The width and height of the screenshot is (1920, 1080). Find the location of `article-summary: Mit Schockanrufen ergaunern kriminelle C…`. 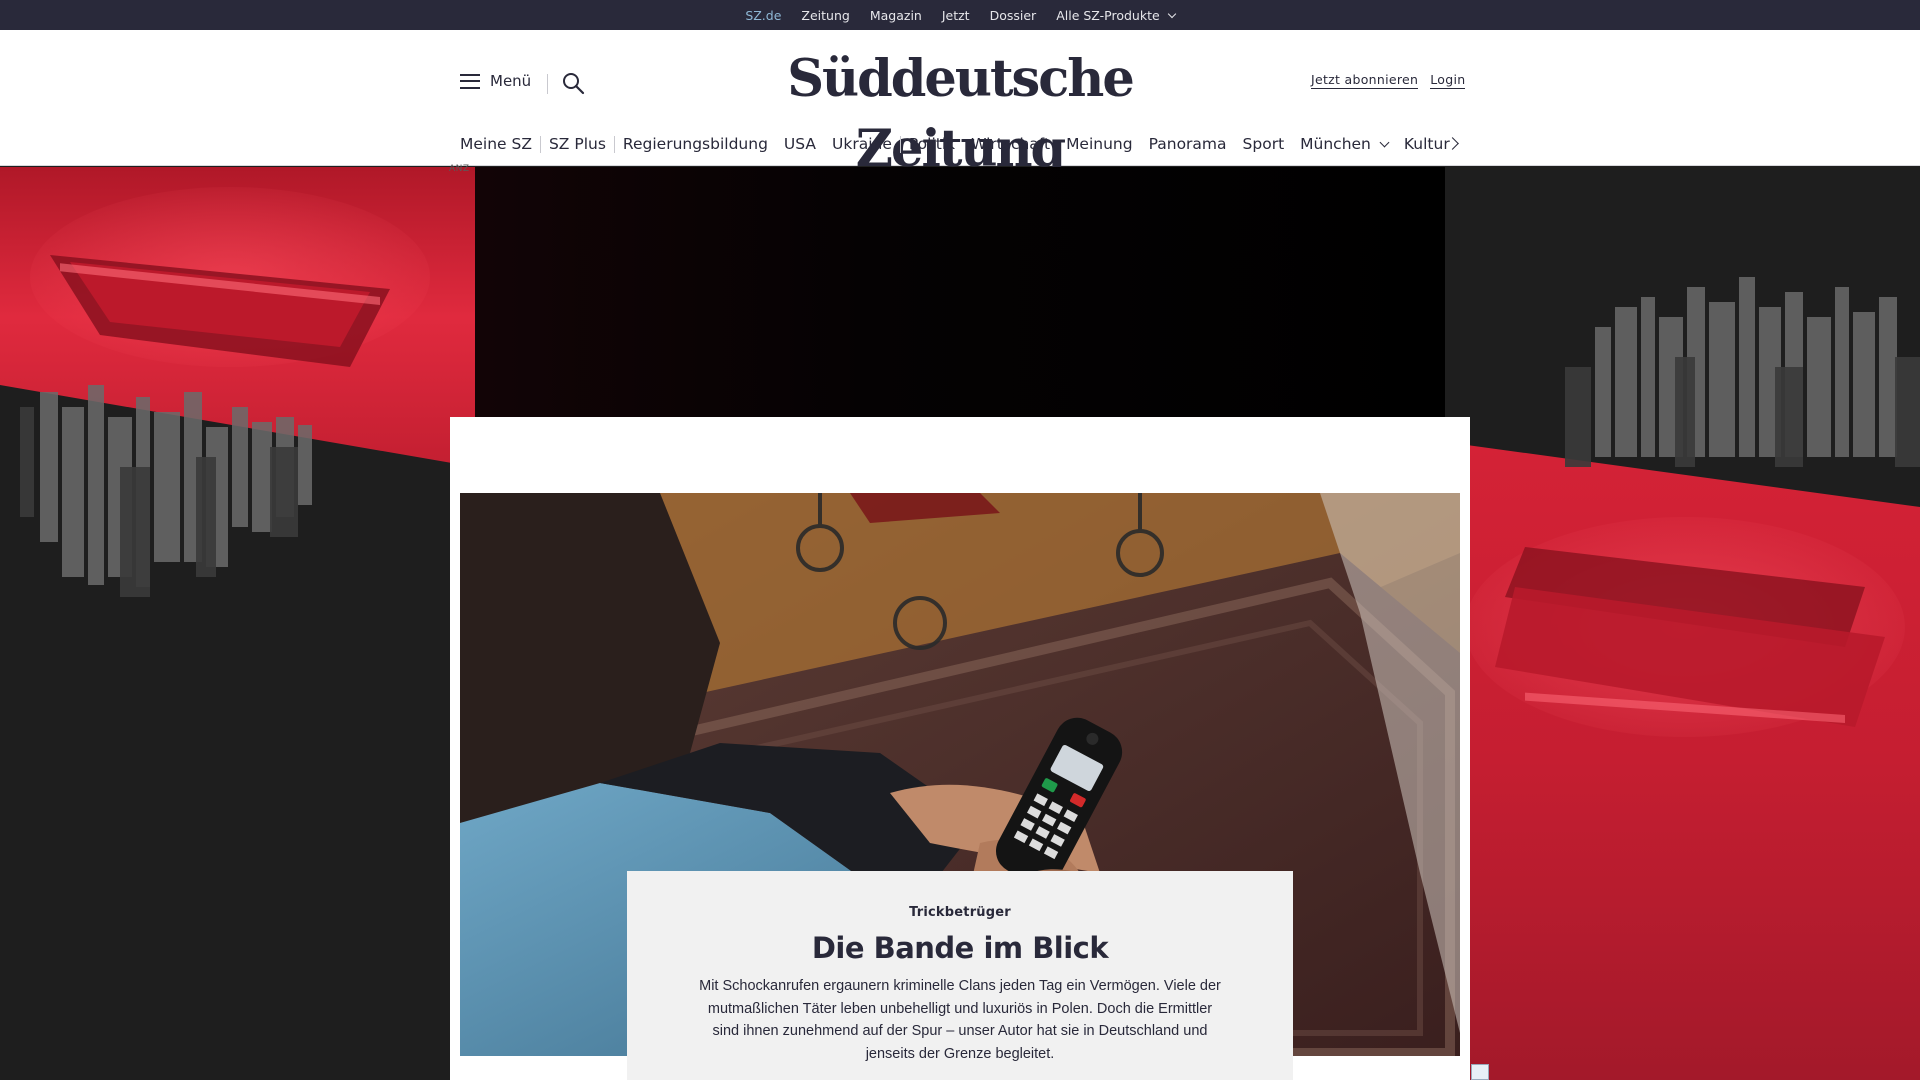

article-summary: Mit Schockanrufen ergaunern kriminelle C… is located at coordinates (960, 1020).